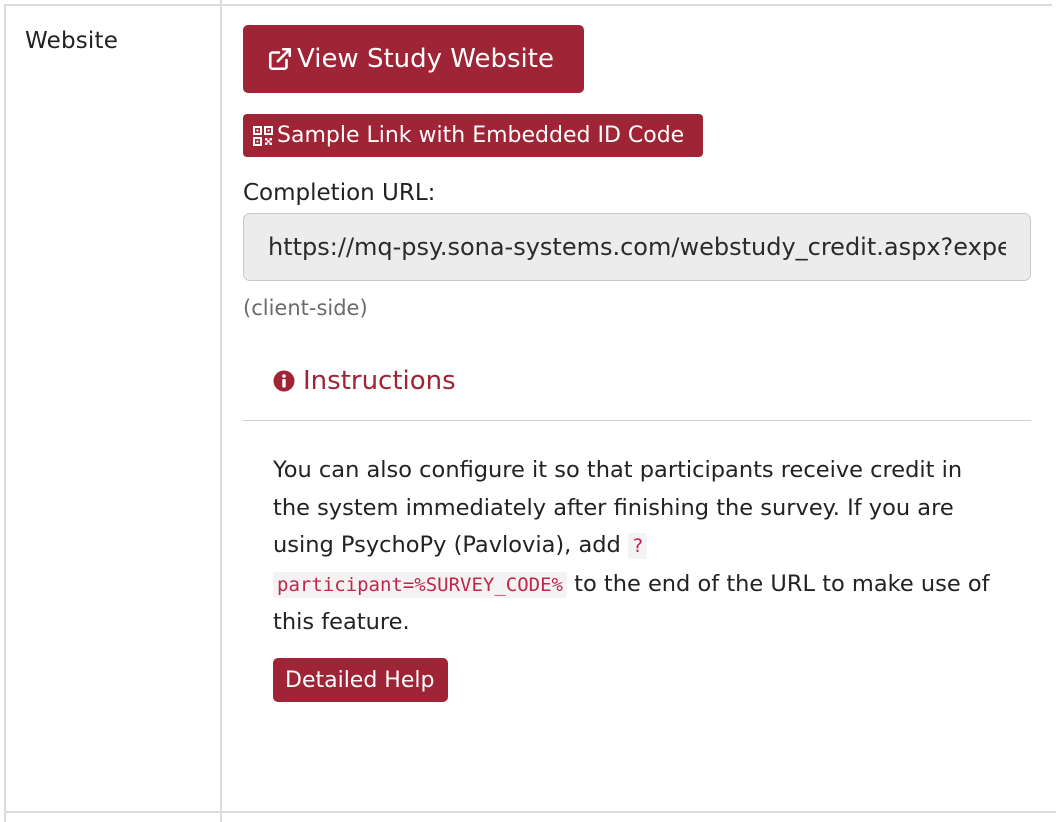 This screenshot has height=822, width=1056. What do you see at coordinates (637, 420) in the screenshot?
I see `instructions-divider` at bounding box center [637, 420].